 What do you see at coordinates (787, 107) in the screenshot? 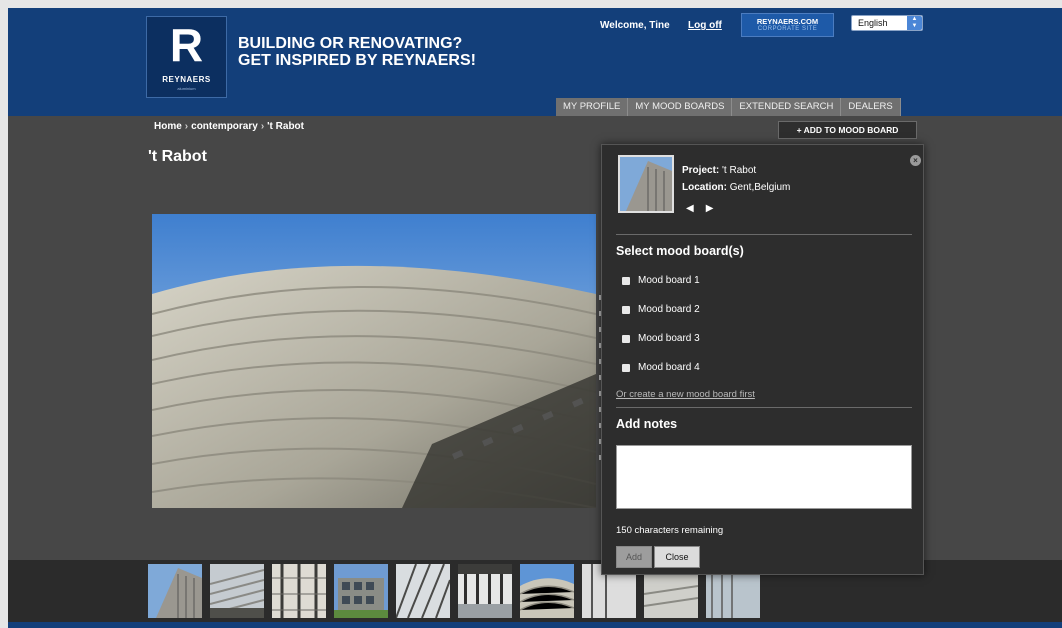
I see `tab-extended-search: EXTENDED SEARCH` at bounding box center [787, 107].